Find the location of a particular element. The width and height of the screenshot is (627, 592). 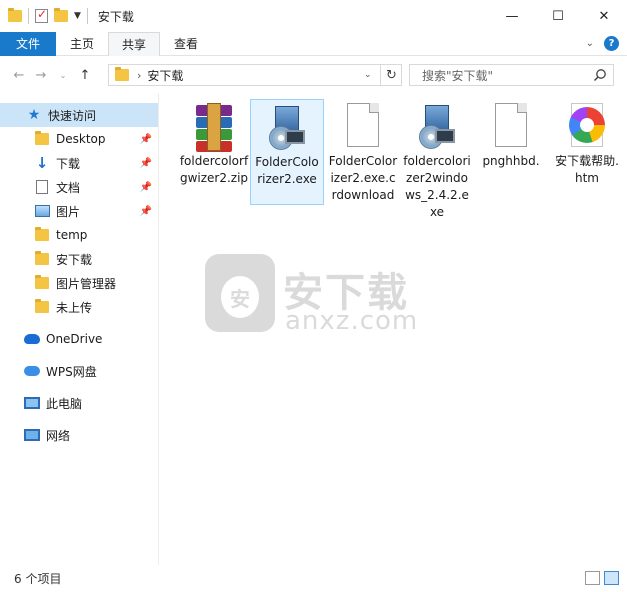

navigation-bar: ← → ⌄ ↑ › 安下载 ⌄ ↻ 搜索"安下载" is located at coordinates (313, 75).